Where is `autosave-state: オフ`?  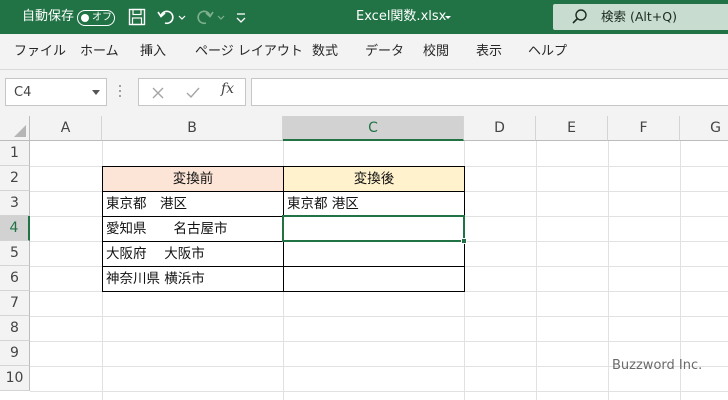 autosave-state: オフ is located at coordinates (102, 17).